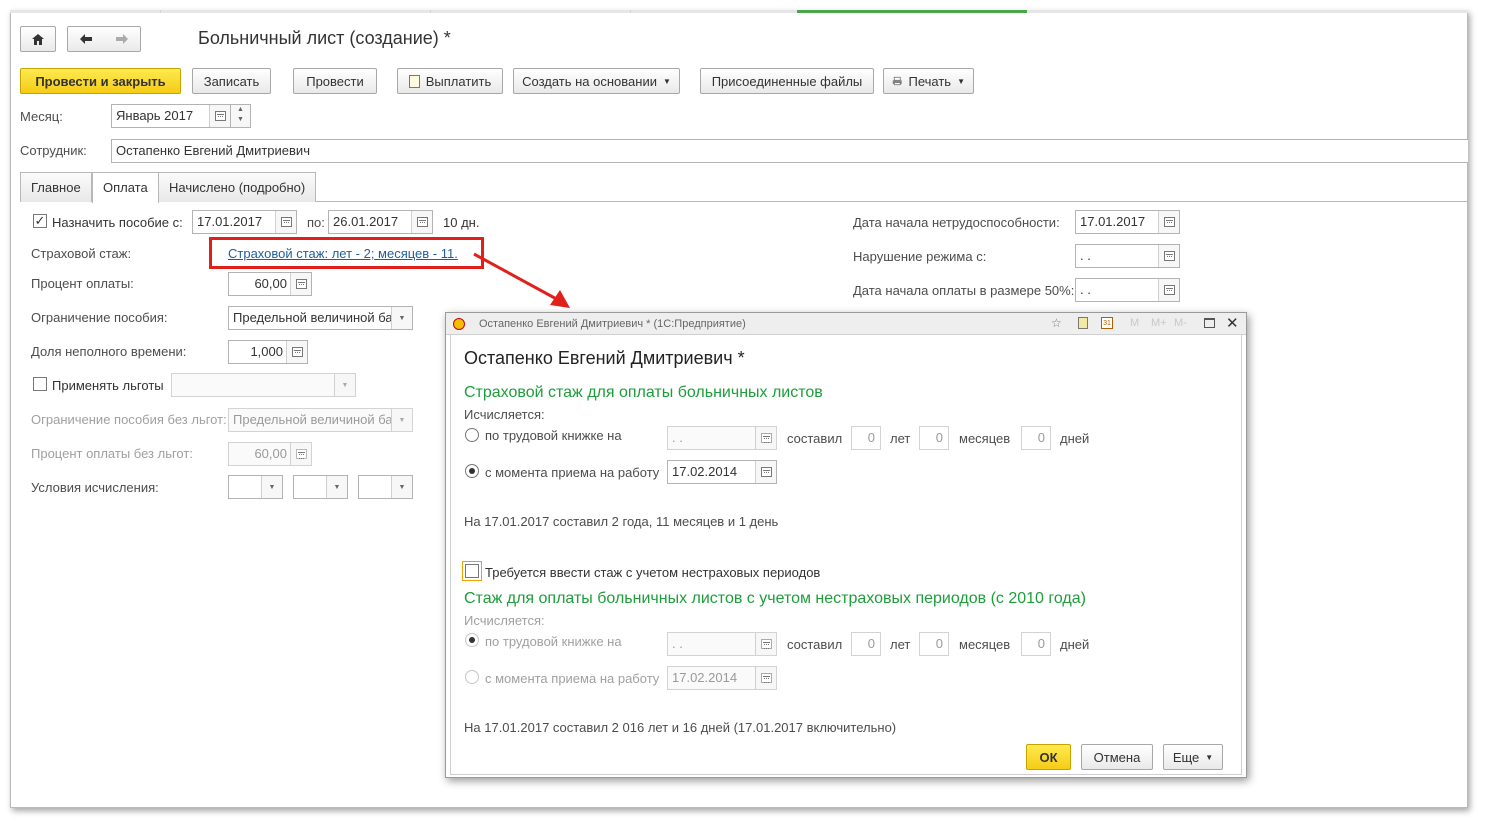 Image resolution: width=1486 pixels, height=830 pixels. I want to click on percent-no-benefits-field: 60,00, so click(270, 454).